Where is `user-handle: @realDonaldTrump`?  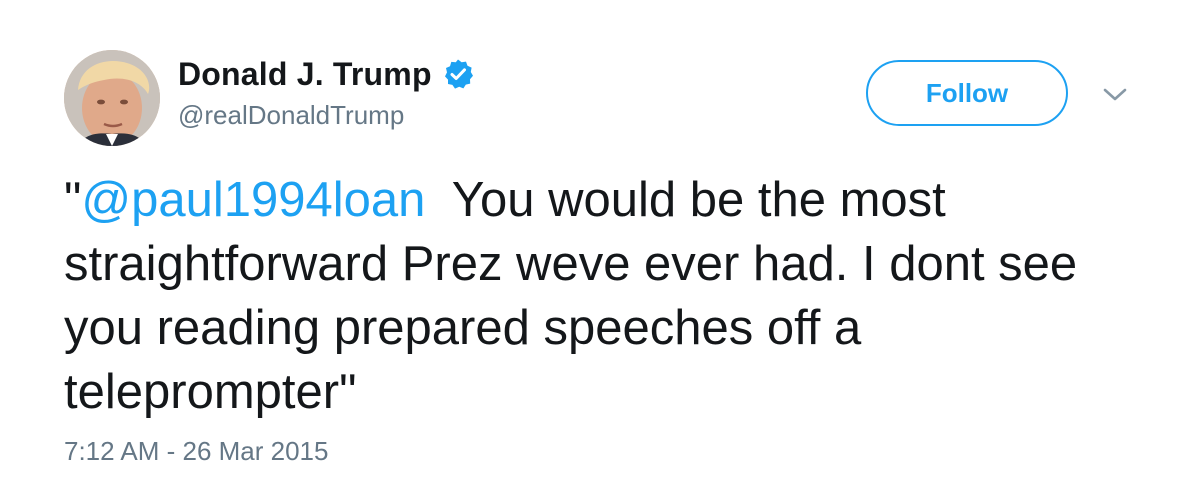 user-handle: @realDonaldTrump is located at coordinates (326, 115).